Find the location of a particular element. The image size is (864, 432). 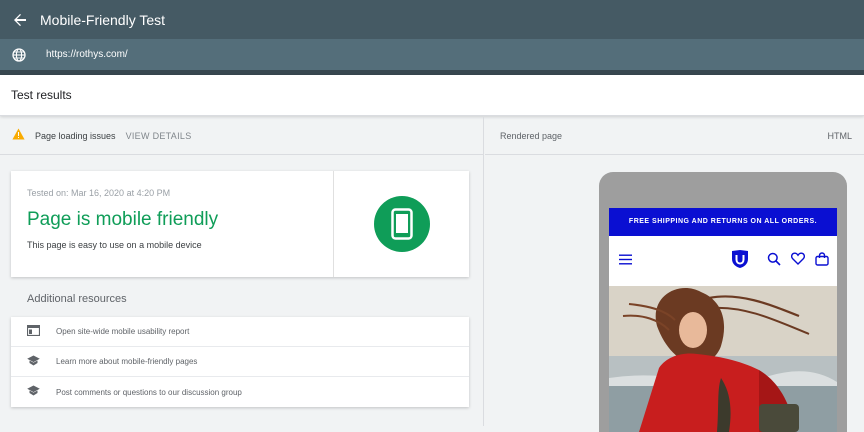

app-header: Mobile-Friendly Test is located at coordinates (432, 19).